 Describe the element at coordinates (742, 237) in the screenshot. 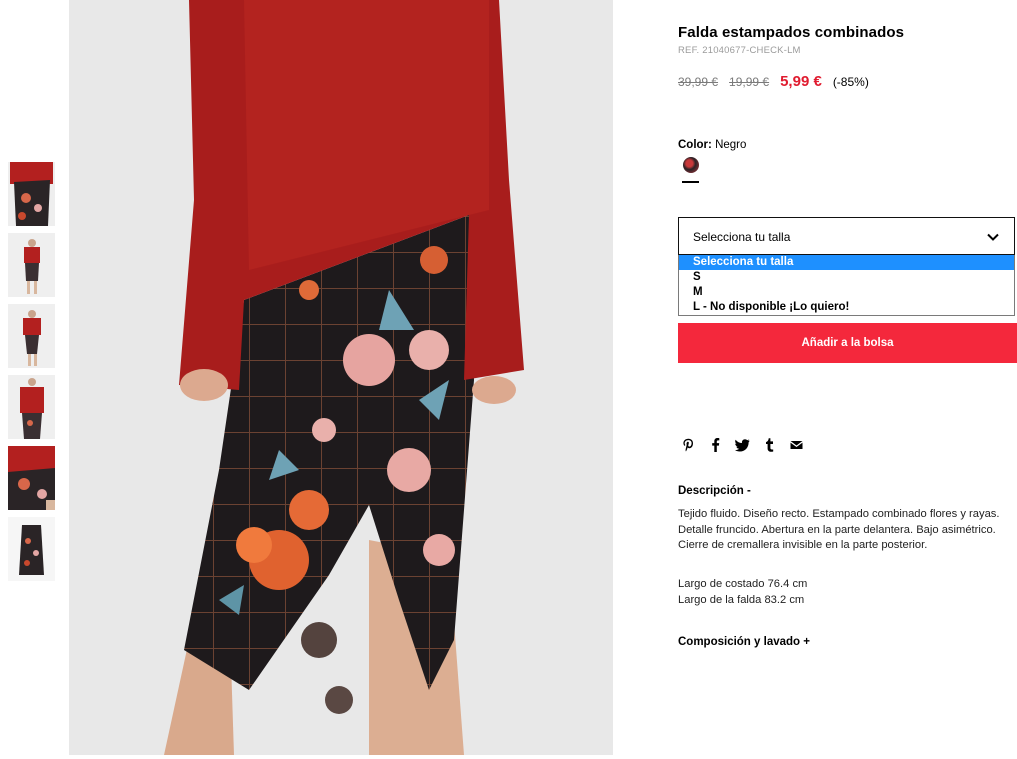

I see `size-select-value: Selecciona tu talla` at that location.